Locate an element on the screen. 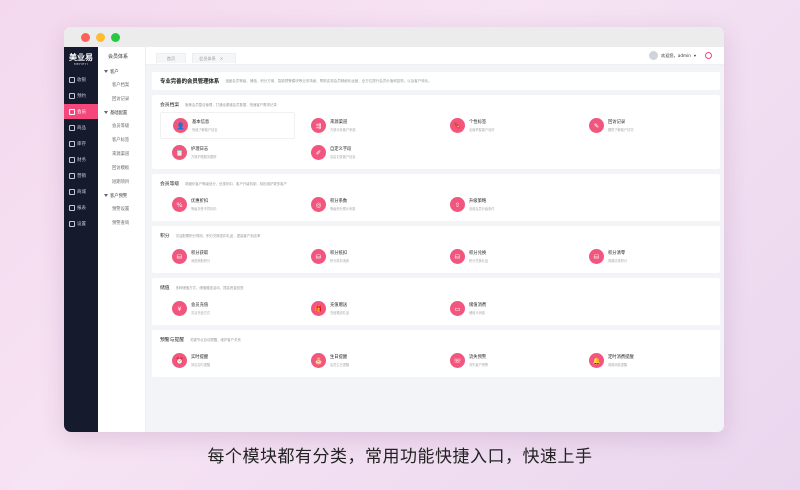 This screenshot has height=490, width=800. subnav-item: 预警设置 is located at coordinates (121, 209).